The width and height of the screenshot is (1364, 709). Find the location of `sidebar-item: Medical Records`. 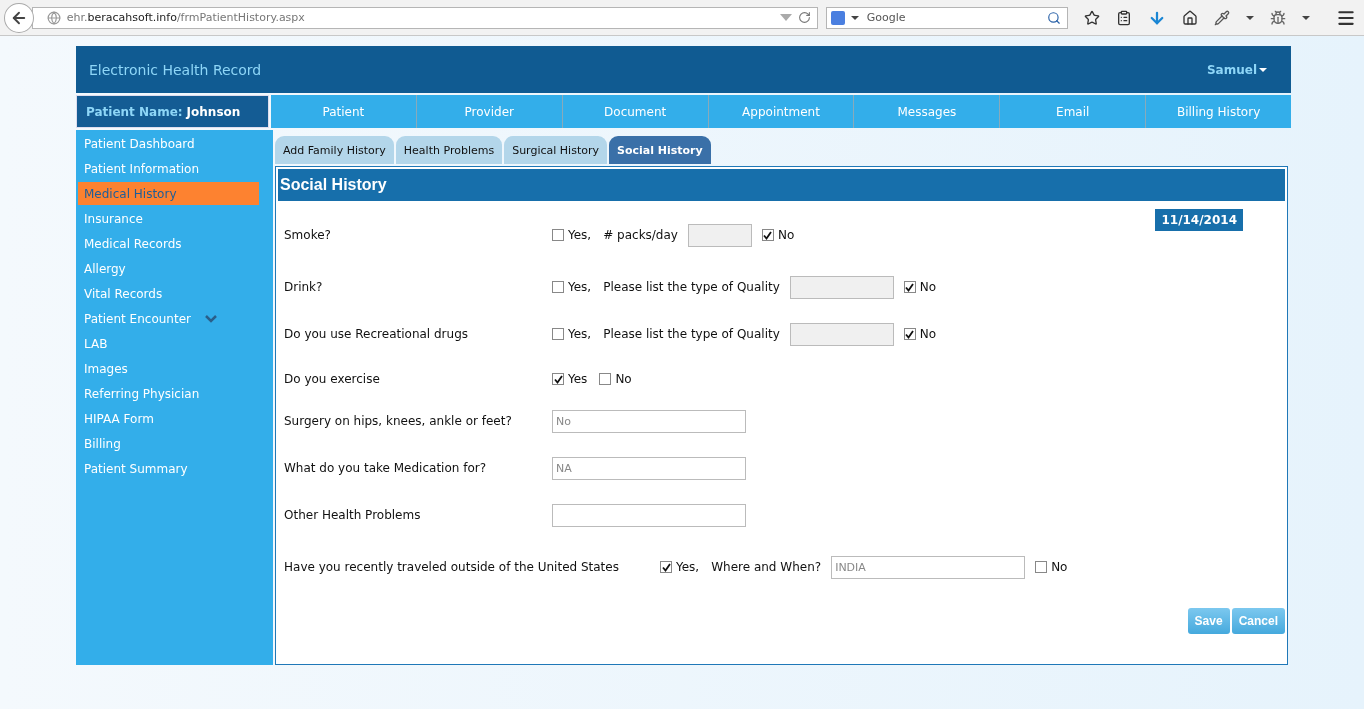

sidebar-item: Medical Records is located at coordinates (168, 243).